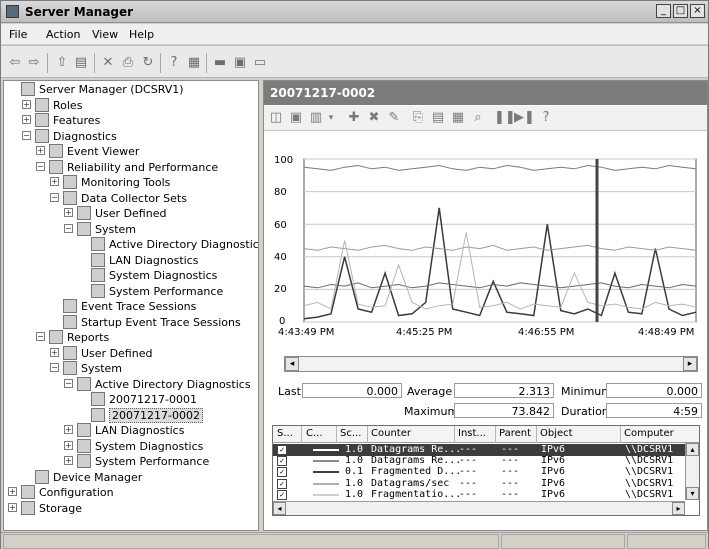 The width and height of the screenshot is (709, 549). Describe the element at coordinates (296, 118) in the screenshot. I see `view-log-data-icon: ▣` at that location.